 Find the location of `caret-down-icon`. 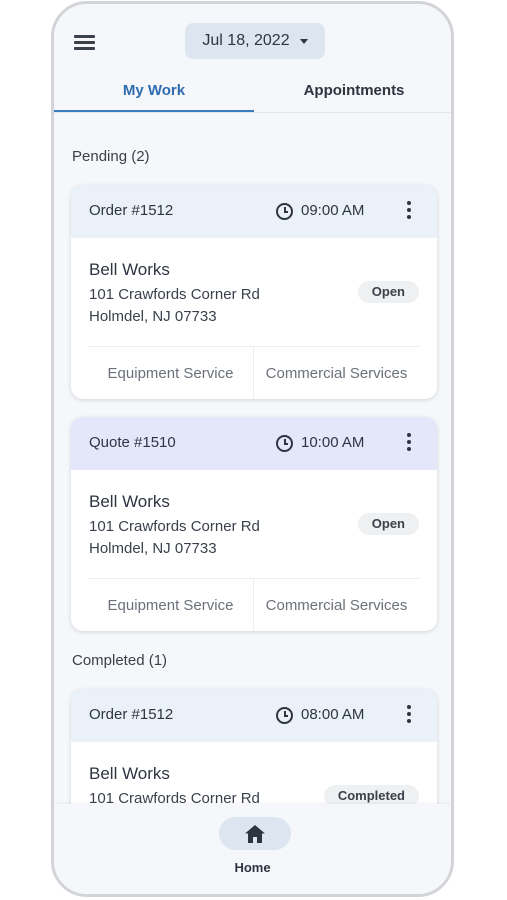

caret-down-icon is located at coordinates (303, 41).